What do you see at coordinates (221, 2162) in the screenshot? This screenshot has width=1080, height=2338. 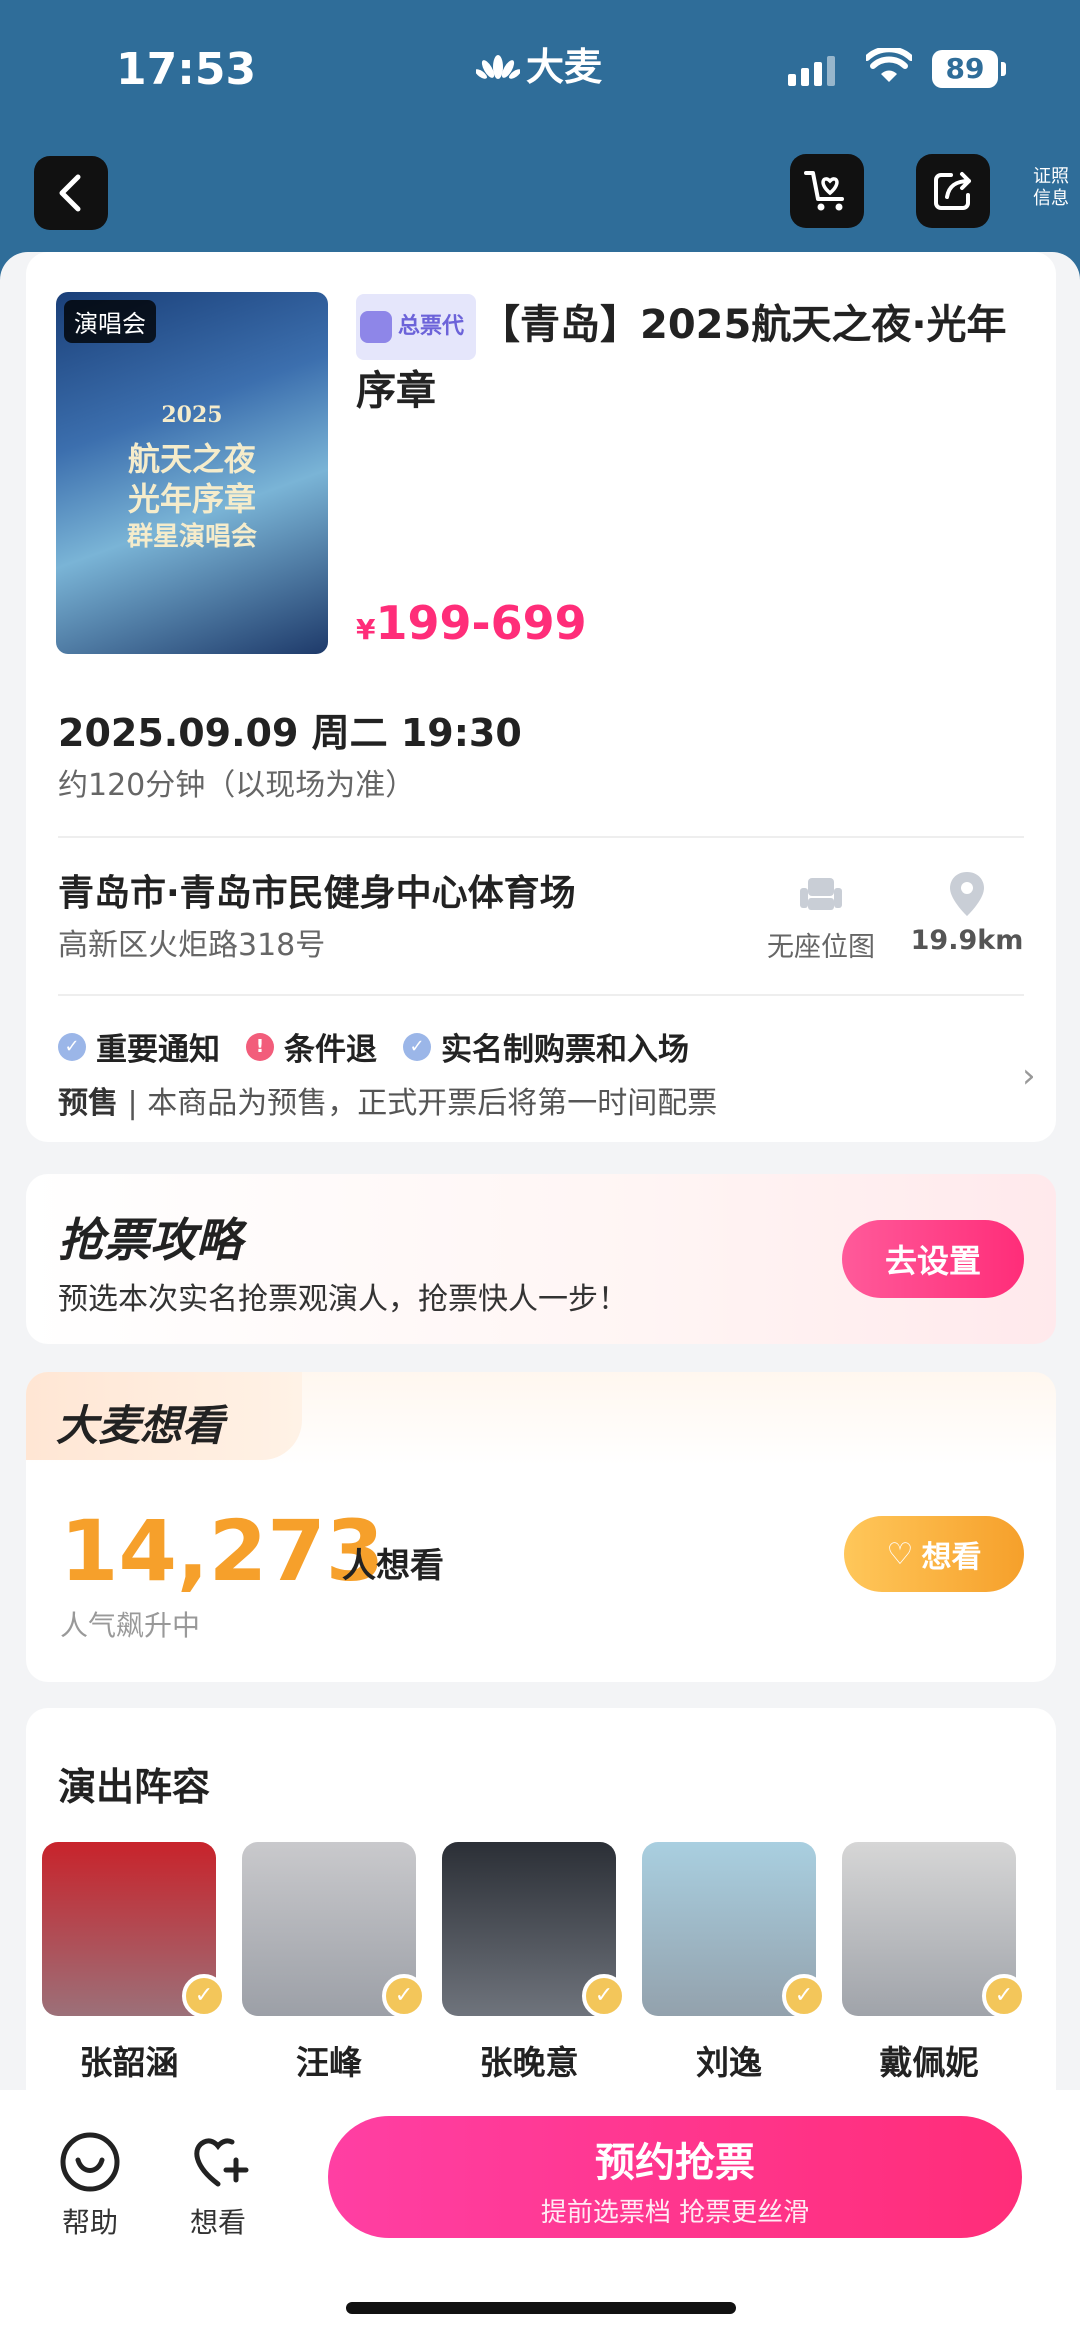 I see `heart-plus-icon` at bounding box center [221, 2162].